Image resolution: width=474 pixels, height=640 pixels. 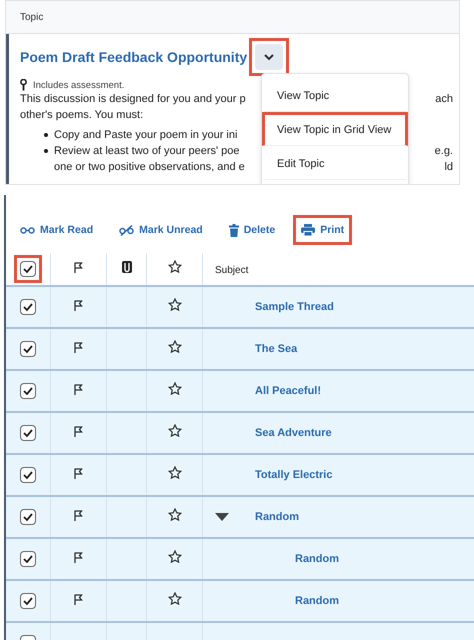 I want to click on trash-icon, so click(x=233, y=230).